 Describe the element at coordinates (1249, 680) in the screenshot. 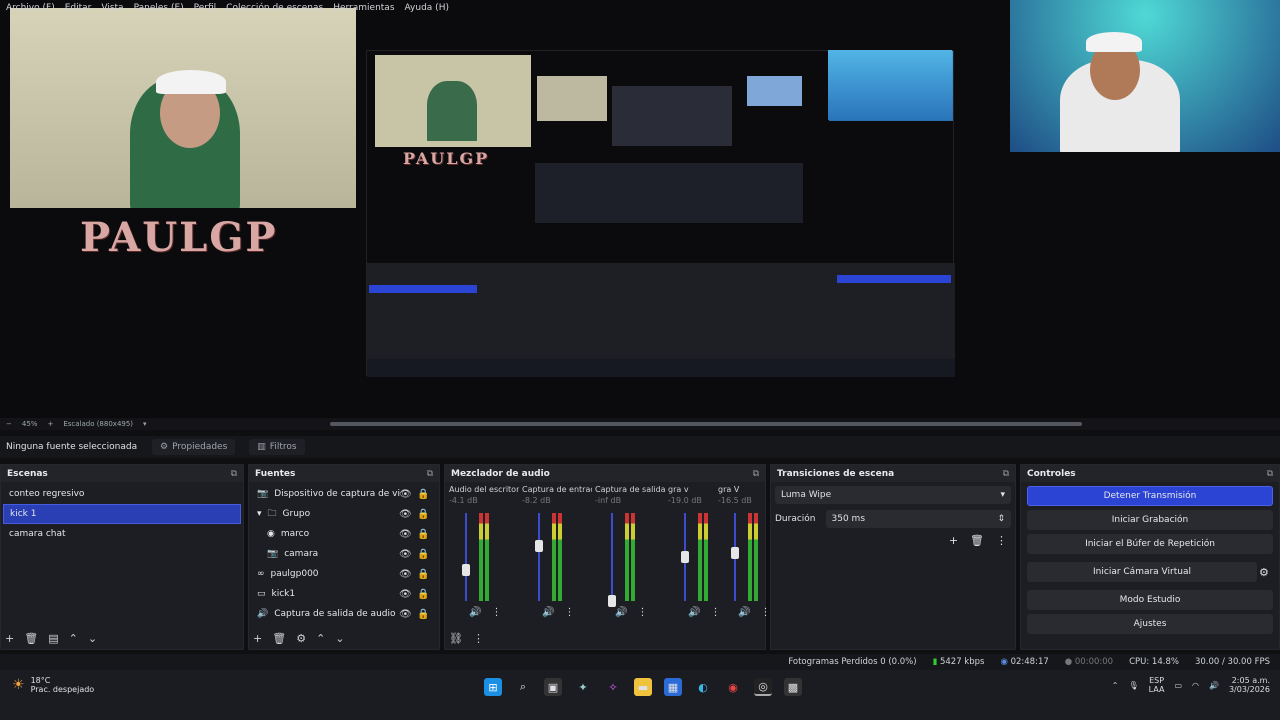

I see `clock-time: 2:05 a.m.` at that location.